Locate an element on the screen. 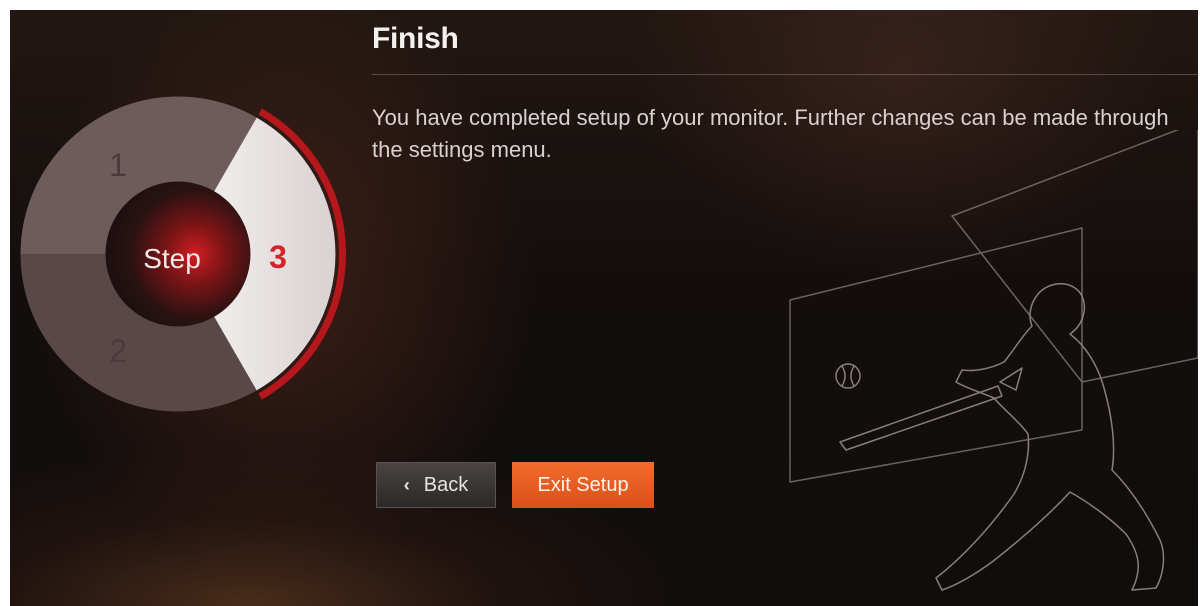 This screenshot has height=606, width=1200. back-button: ‹ Back is located at coordinates (436, 485).